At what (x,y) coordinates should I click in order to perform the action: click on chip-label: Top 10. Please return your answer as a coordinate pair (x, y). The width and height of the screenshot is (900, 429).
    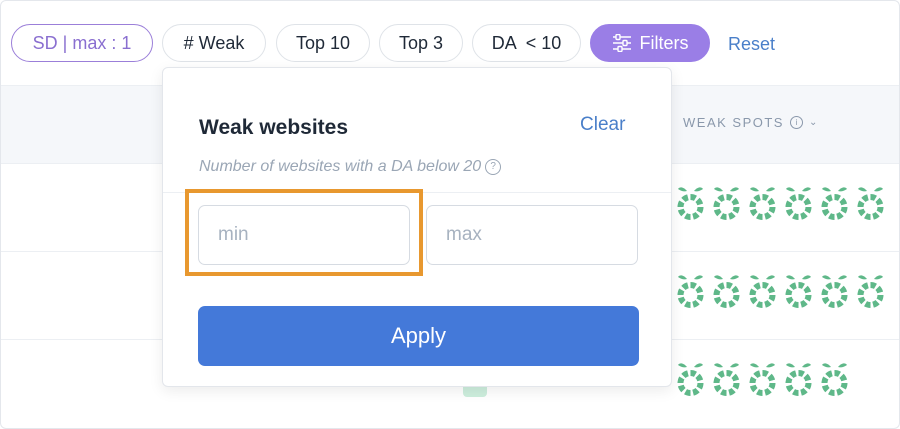
    Looking at the image, I should click on (323, 42).